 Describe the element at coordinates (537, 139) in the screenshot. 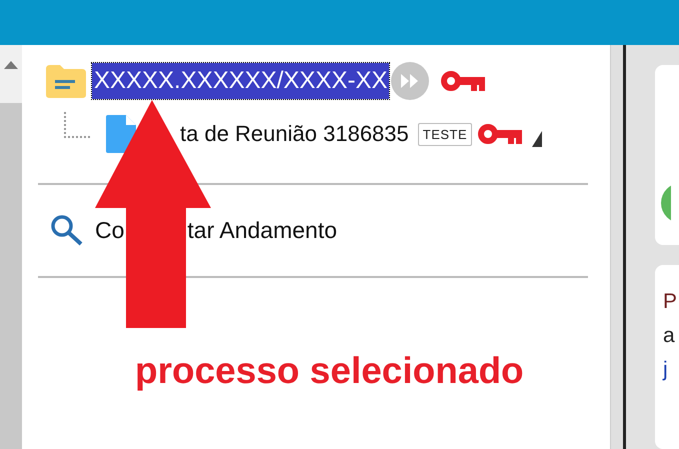

I see `corner-icon` at that location.